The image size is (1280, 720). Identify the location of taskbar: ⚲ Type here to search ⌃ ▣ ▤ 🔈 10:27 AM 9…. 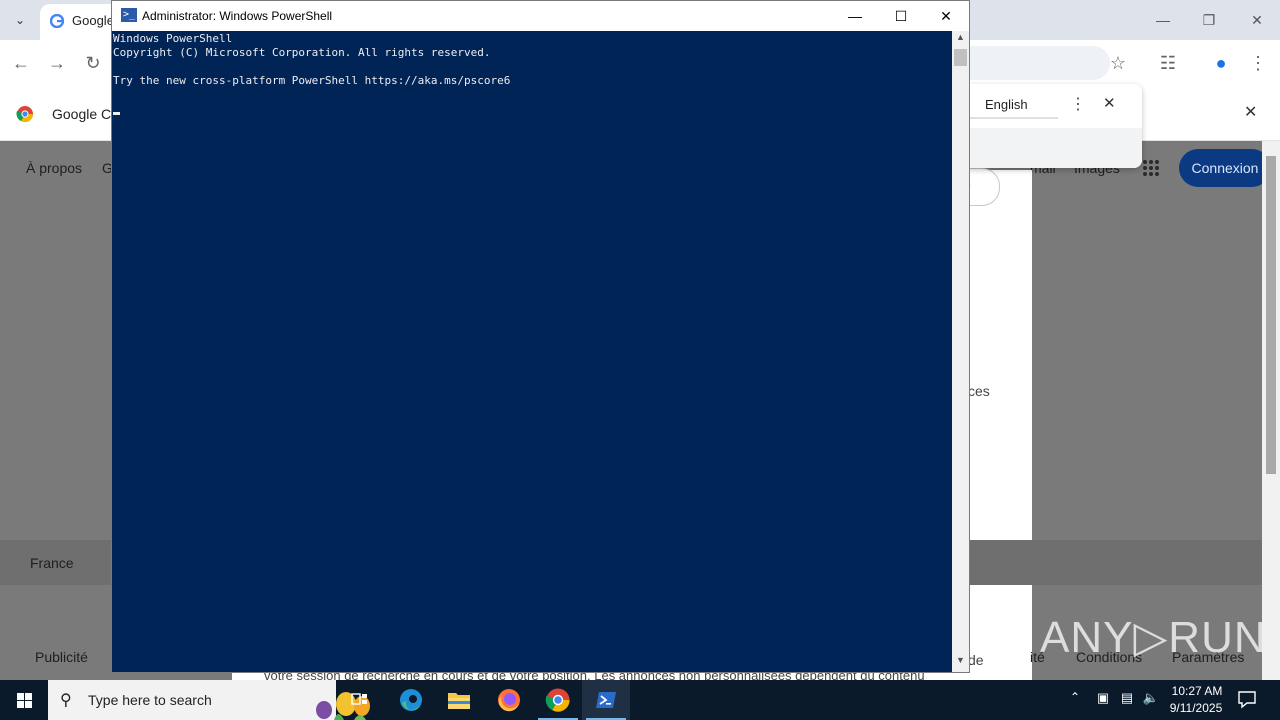
(640, 700).